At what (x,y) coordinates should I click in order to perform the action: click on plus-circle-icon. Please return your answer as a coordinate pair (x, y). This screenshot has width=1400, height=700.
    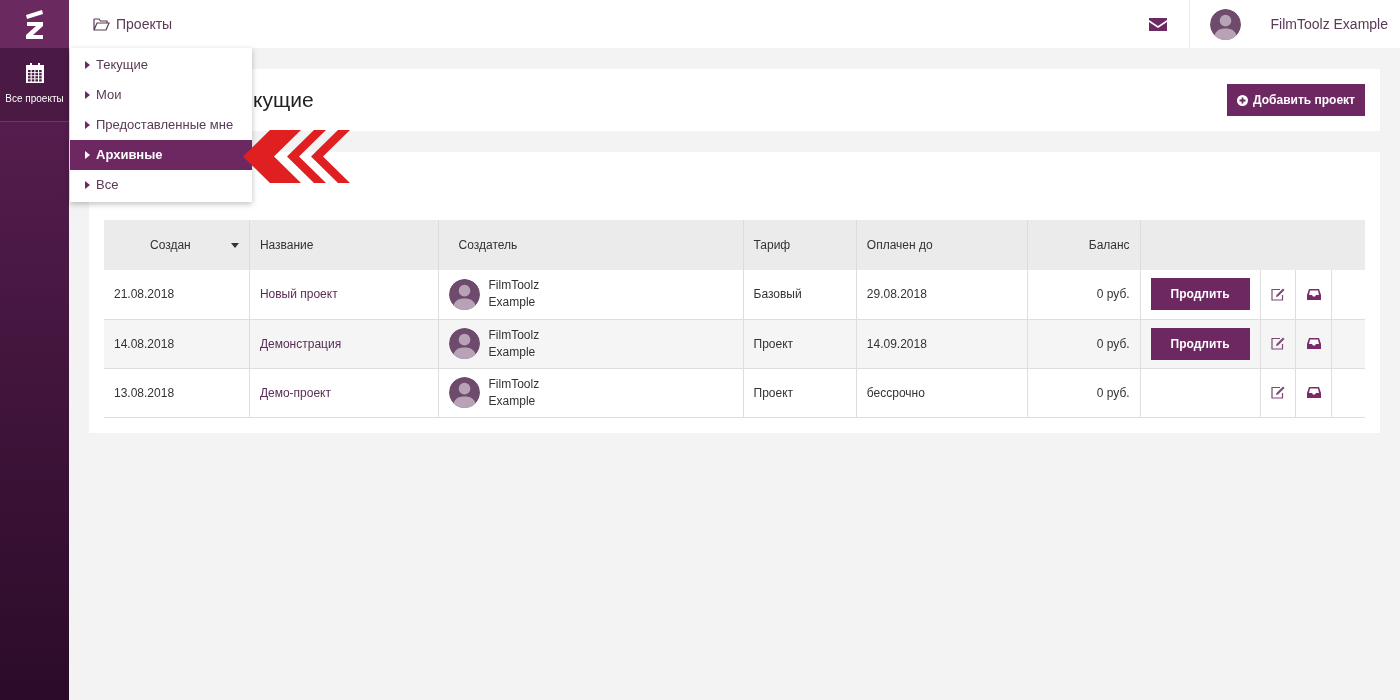
    Looking at the image, I should click on (1243, 100).